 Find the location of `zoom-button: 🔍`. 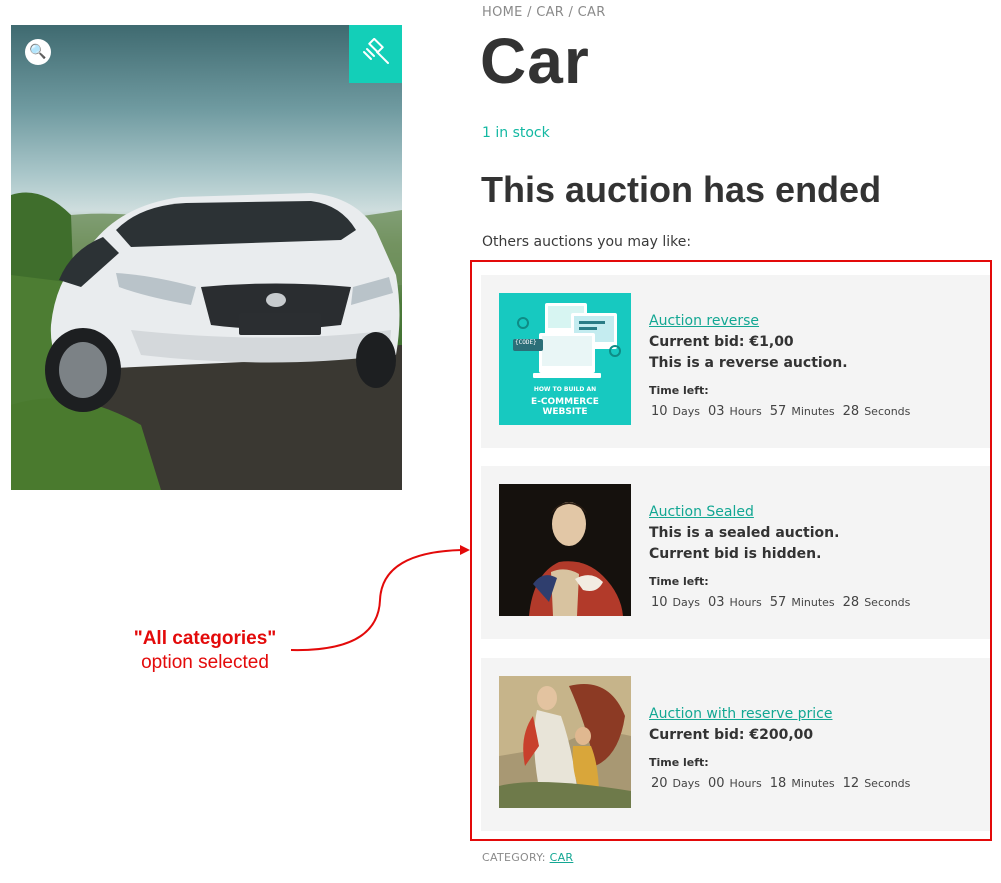

zoom-button: 🔍 is located at coordinates (38, 52).